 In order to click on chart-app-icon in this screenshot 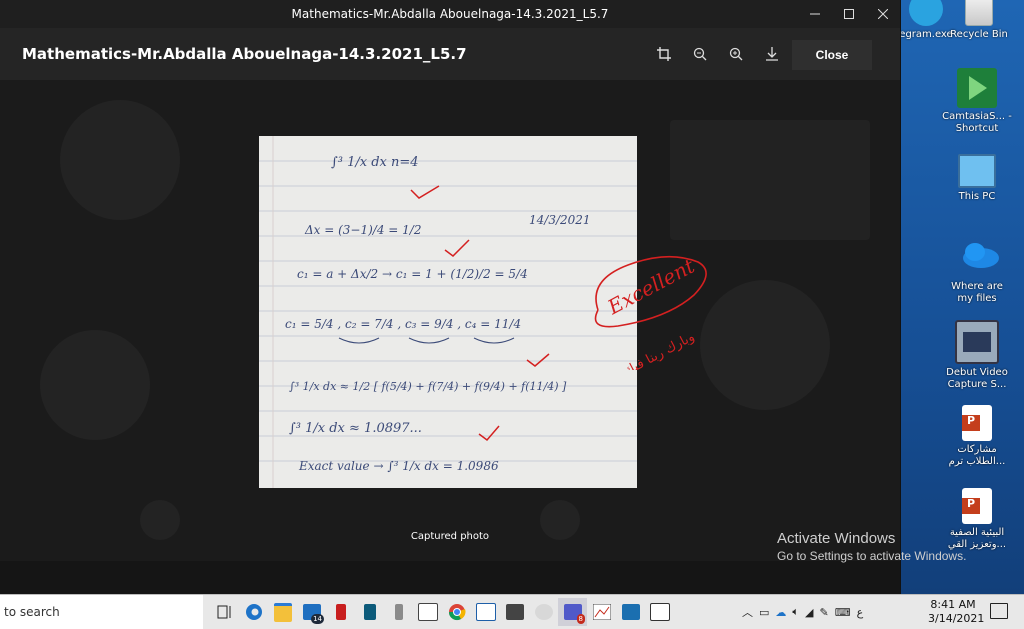, I will do `click(601, 612)`.